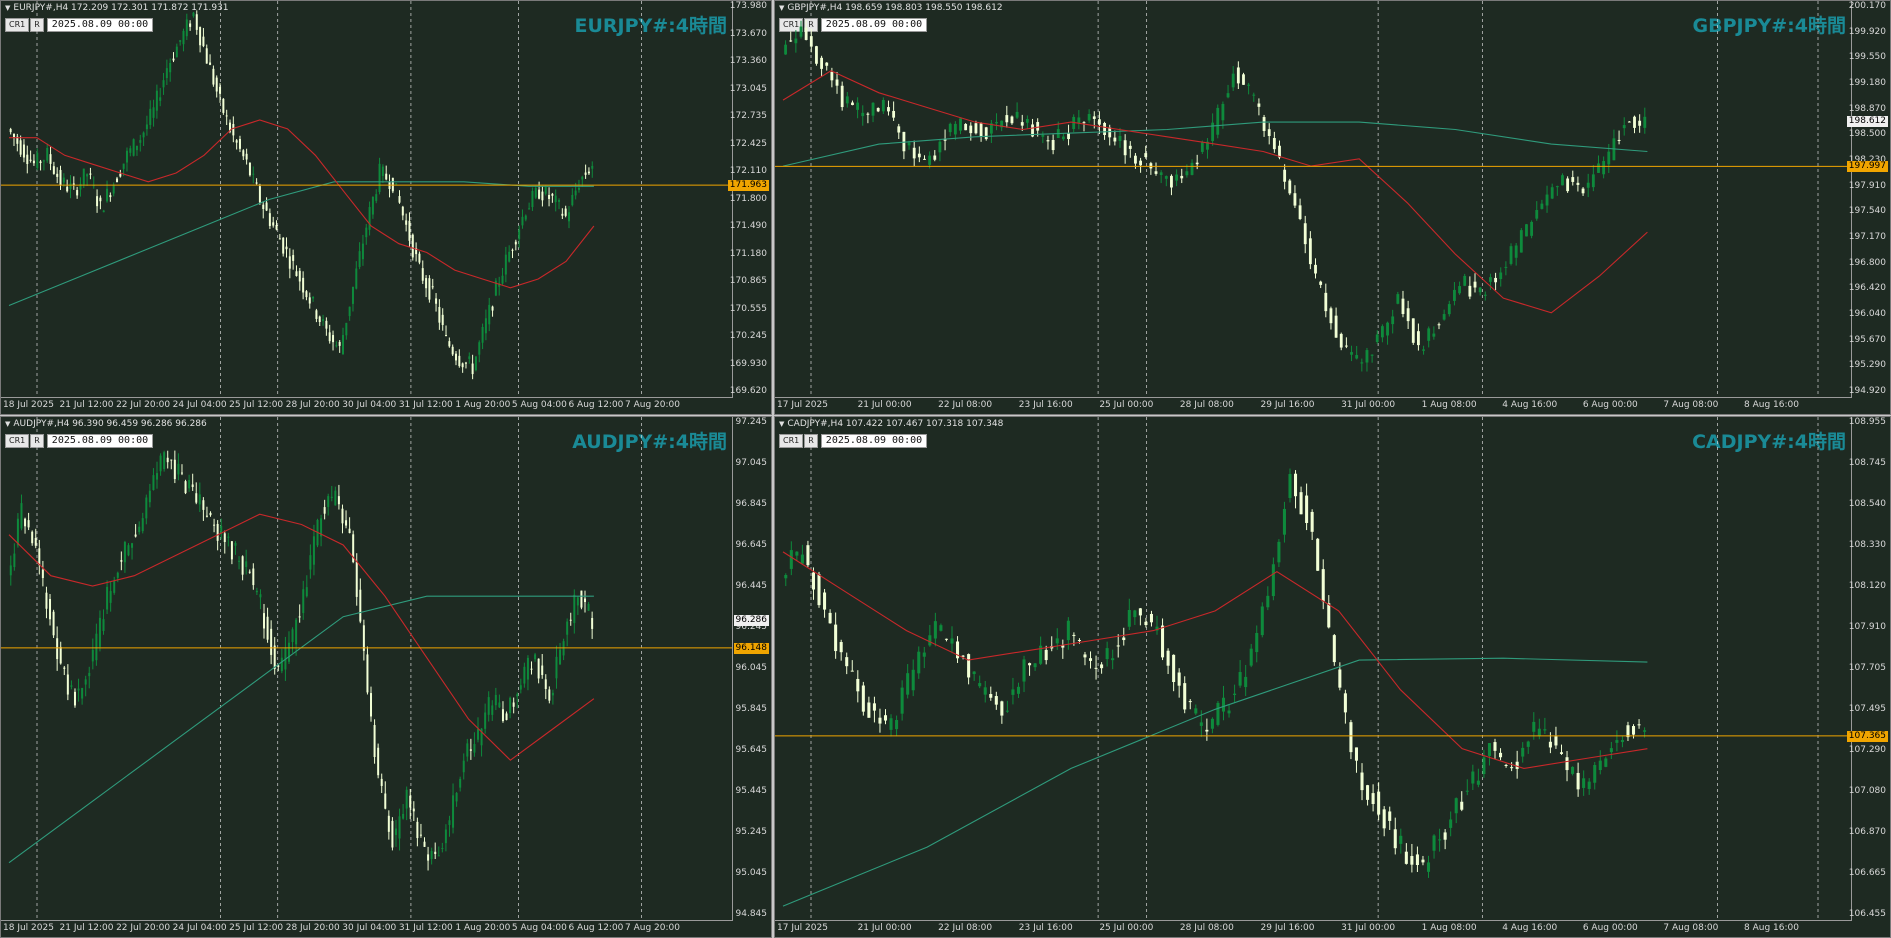 The image size is (1891, 938). Describe the element at coordinates (1867, 391) in the screenshot. I see `y-tick-label: 194.920` at that location.